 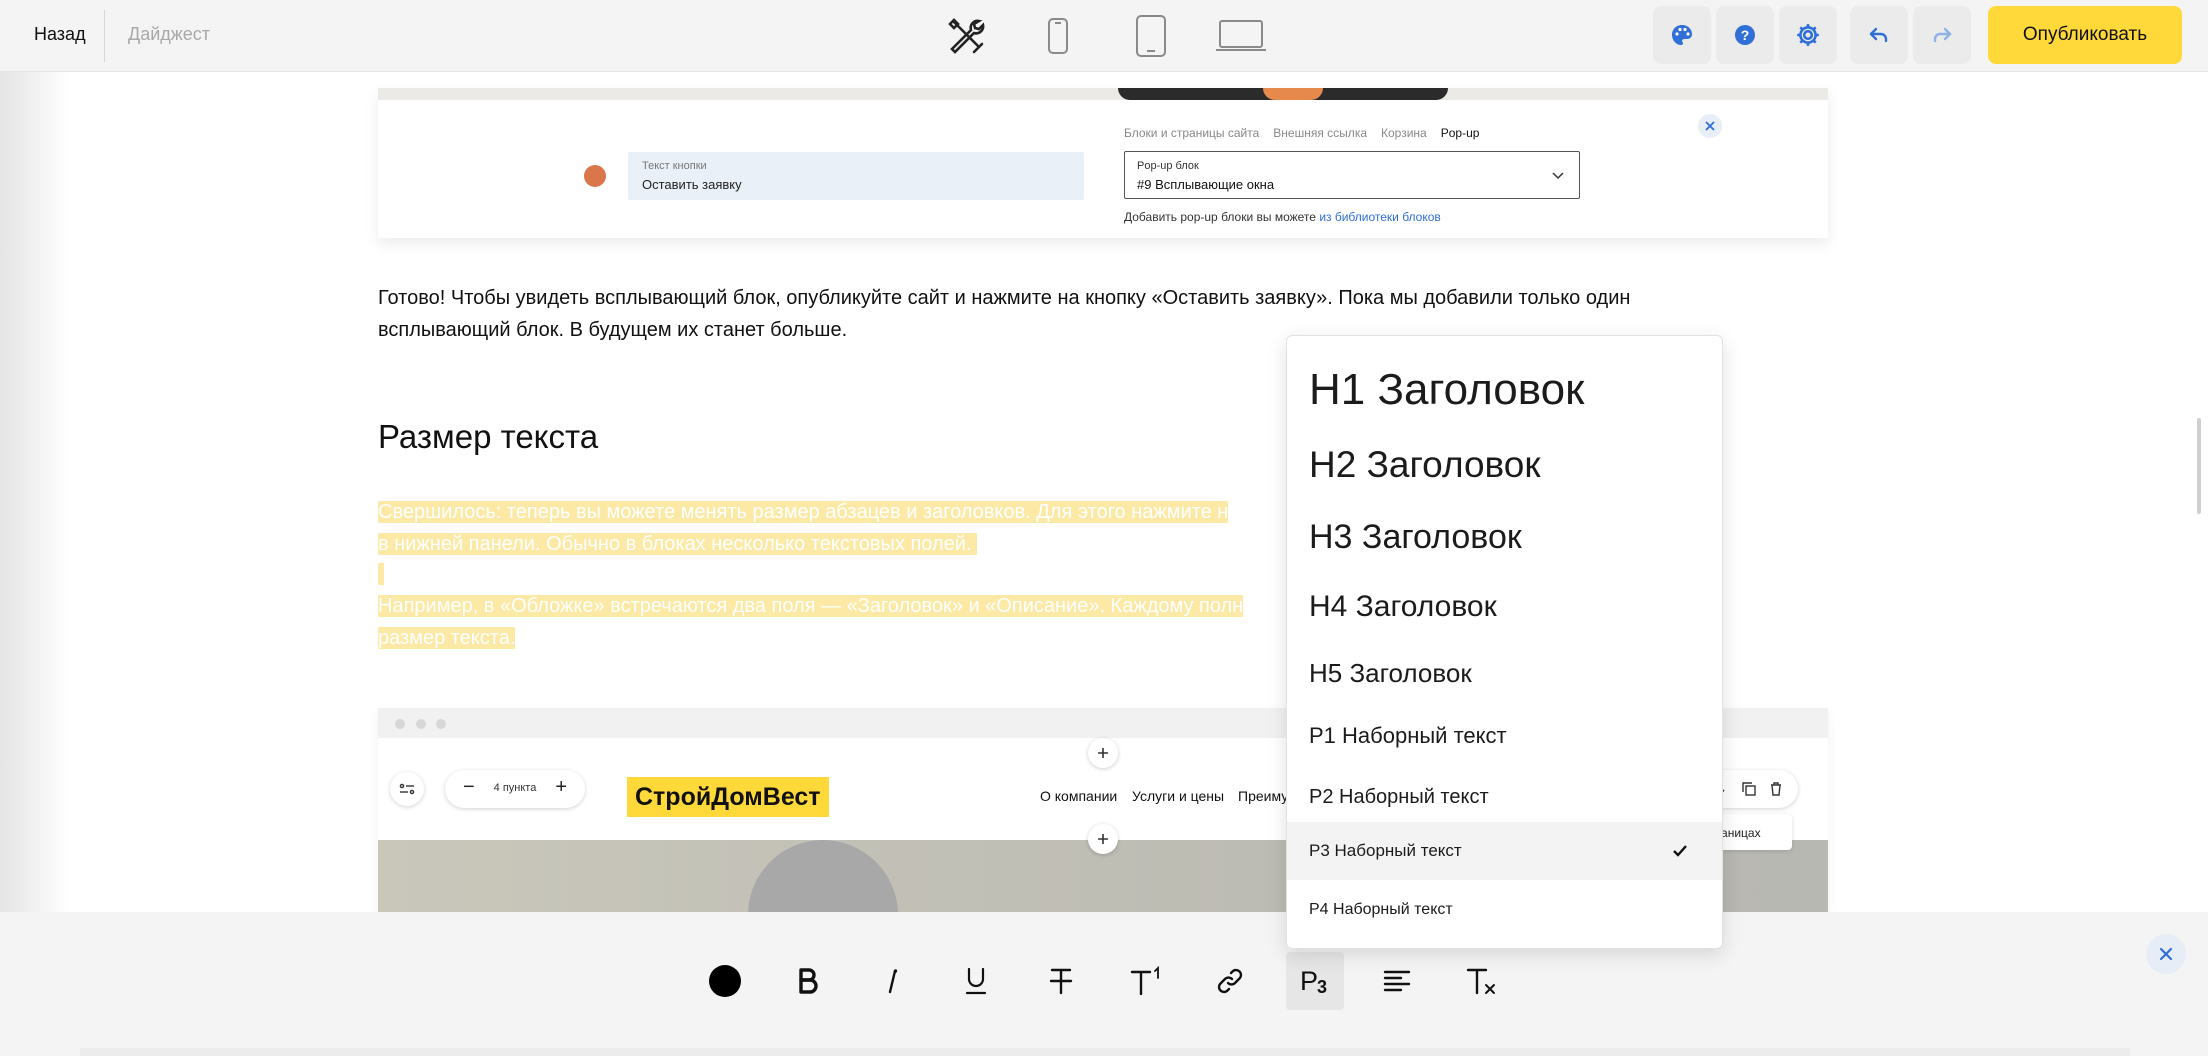 I want to click on dropdown-item-h4: H4 Заголовок, so click(x=1504, y=607).